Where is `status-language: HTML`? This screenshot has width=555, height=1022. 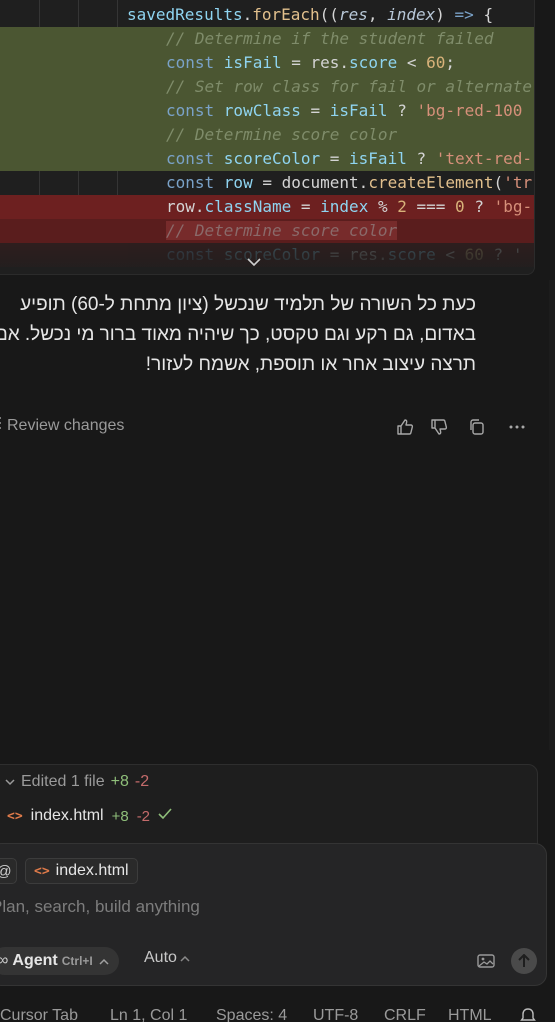
status-language: HTML is located at coordinates (470, 1014).